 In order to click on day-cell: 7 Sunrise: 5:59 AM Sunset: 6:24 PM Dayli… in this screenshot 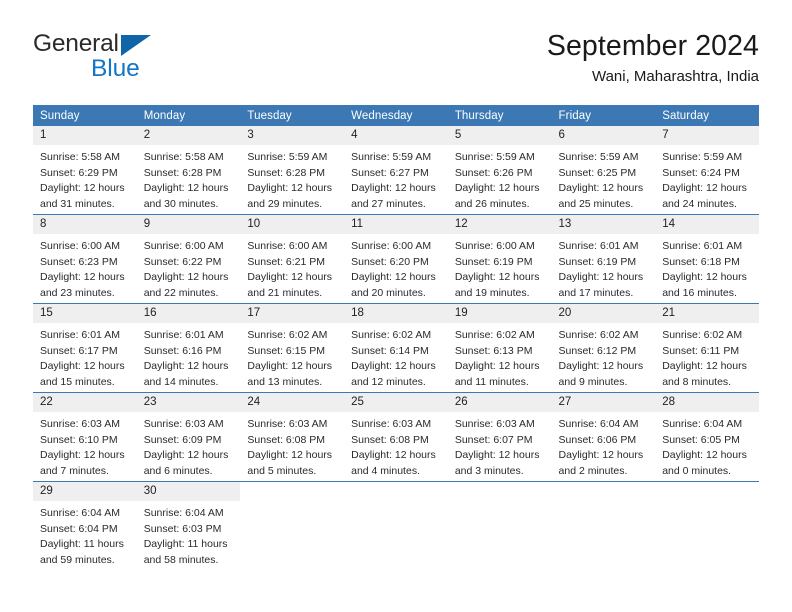, I will do `click(707, 170)`.